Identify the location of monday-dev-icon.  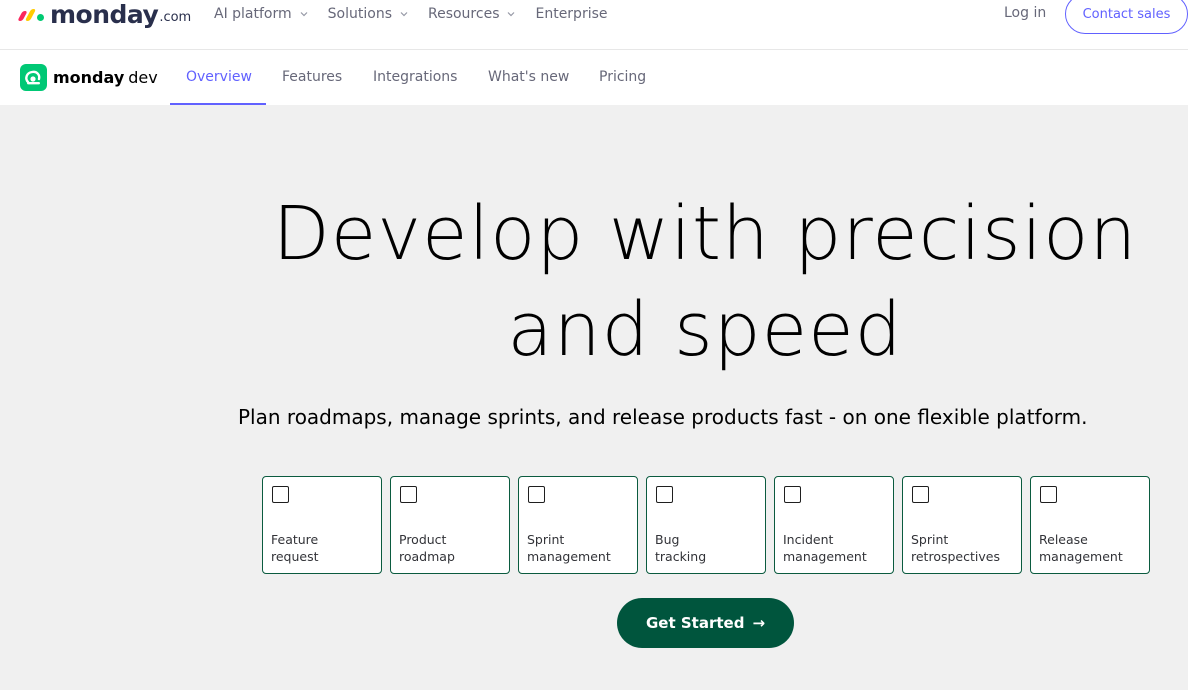
(33, 77).